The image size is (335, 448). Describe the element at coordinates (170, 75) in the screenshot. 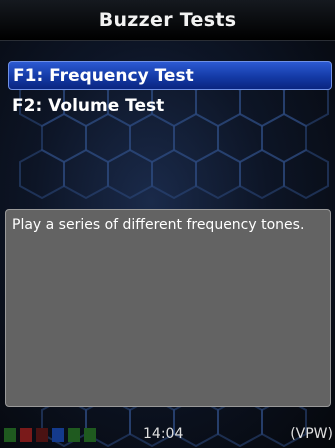

I see `menu-item-1: F1: Frequency Test` at that location.